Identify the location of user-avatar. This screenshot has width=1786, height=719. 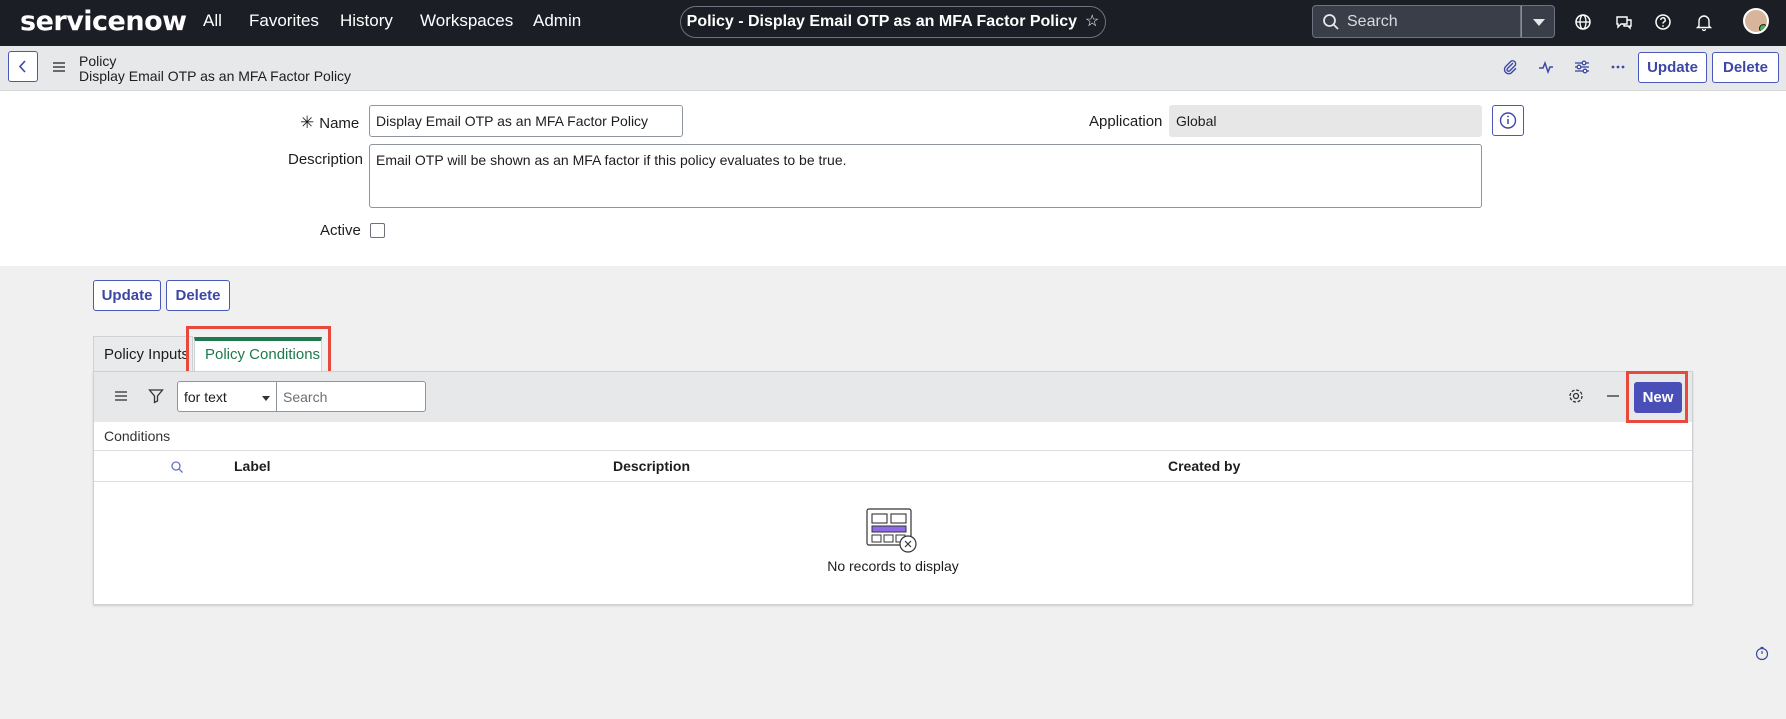
(1756, 21).